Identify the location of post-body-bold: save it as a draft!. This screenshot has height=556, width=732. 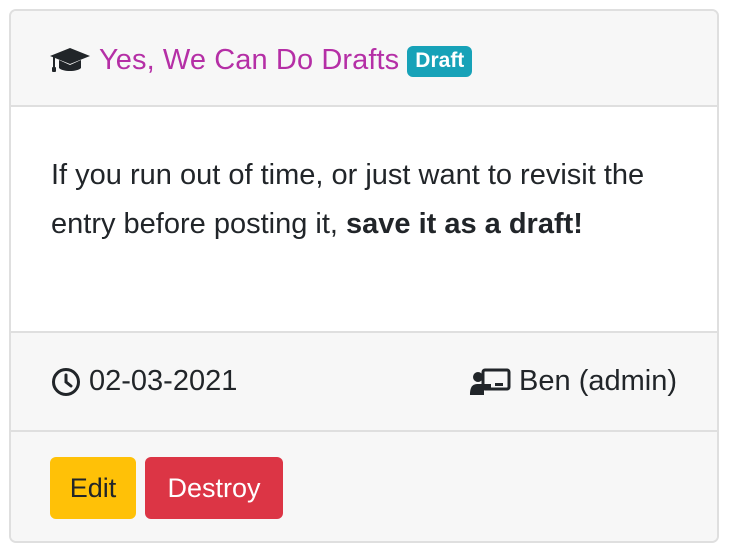
(464, 224).